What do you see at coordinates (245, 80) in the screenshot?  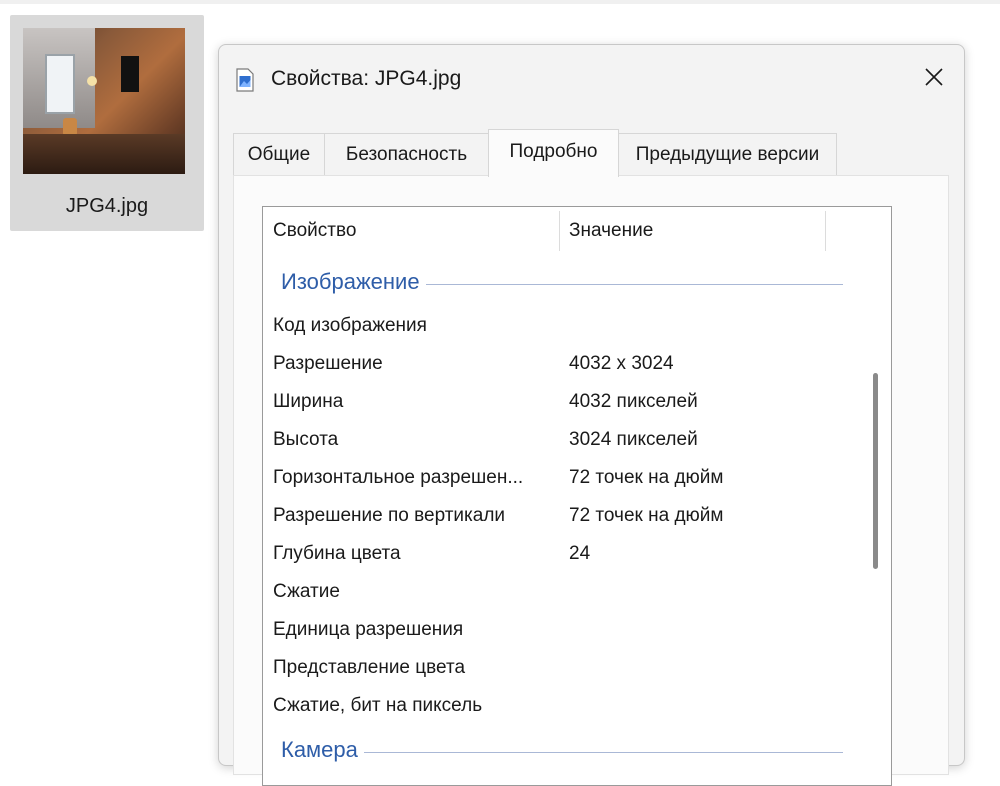 I see `image-file-icon` at bounding box center [245, 80].